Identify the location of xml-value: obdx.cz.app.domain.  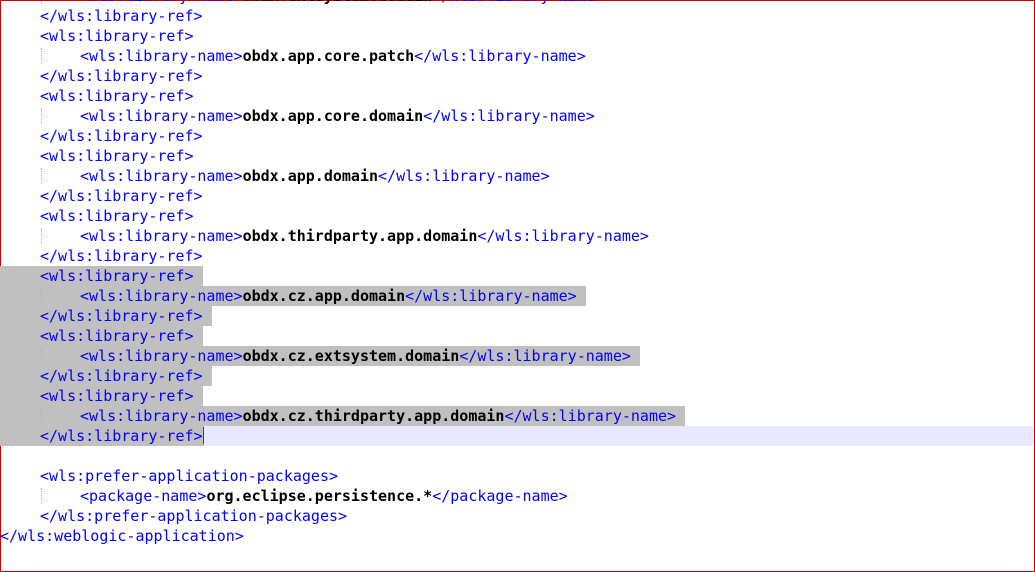
(324, 296).